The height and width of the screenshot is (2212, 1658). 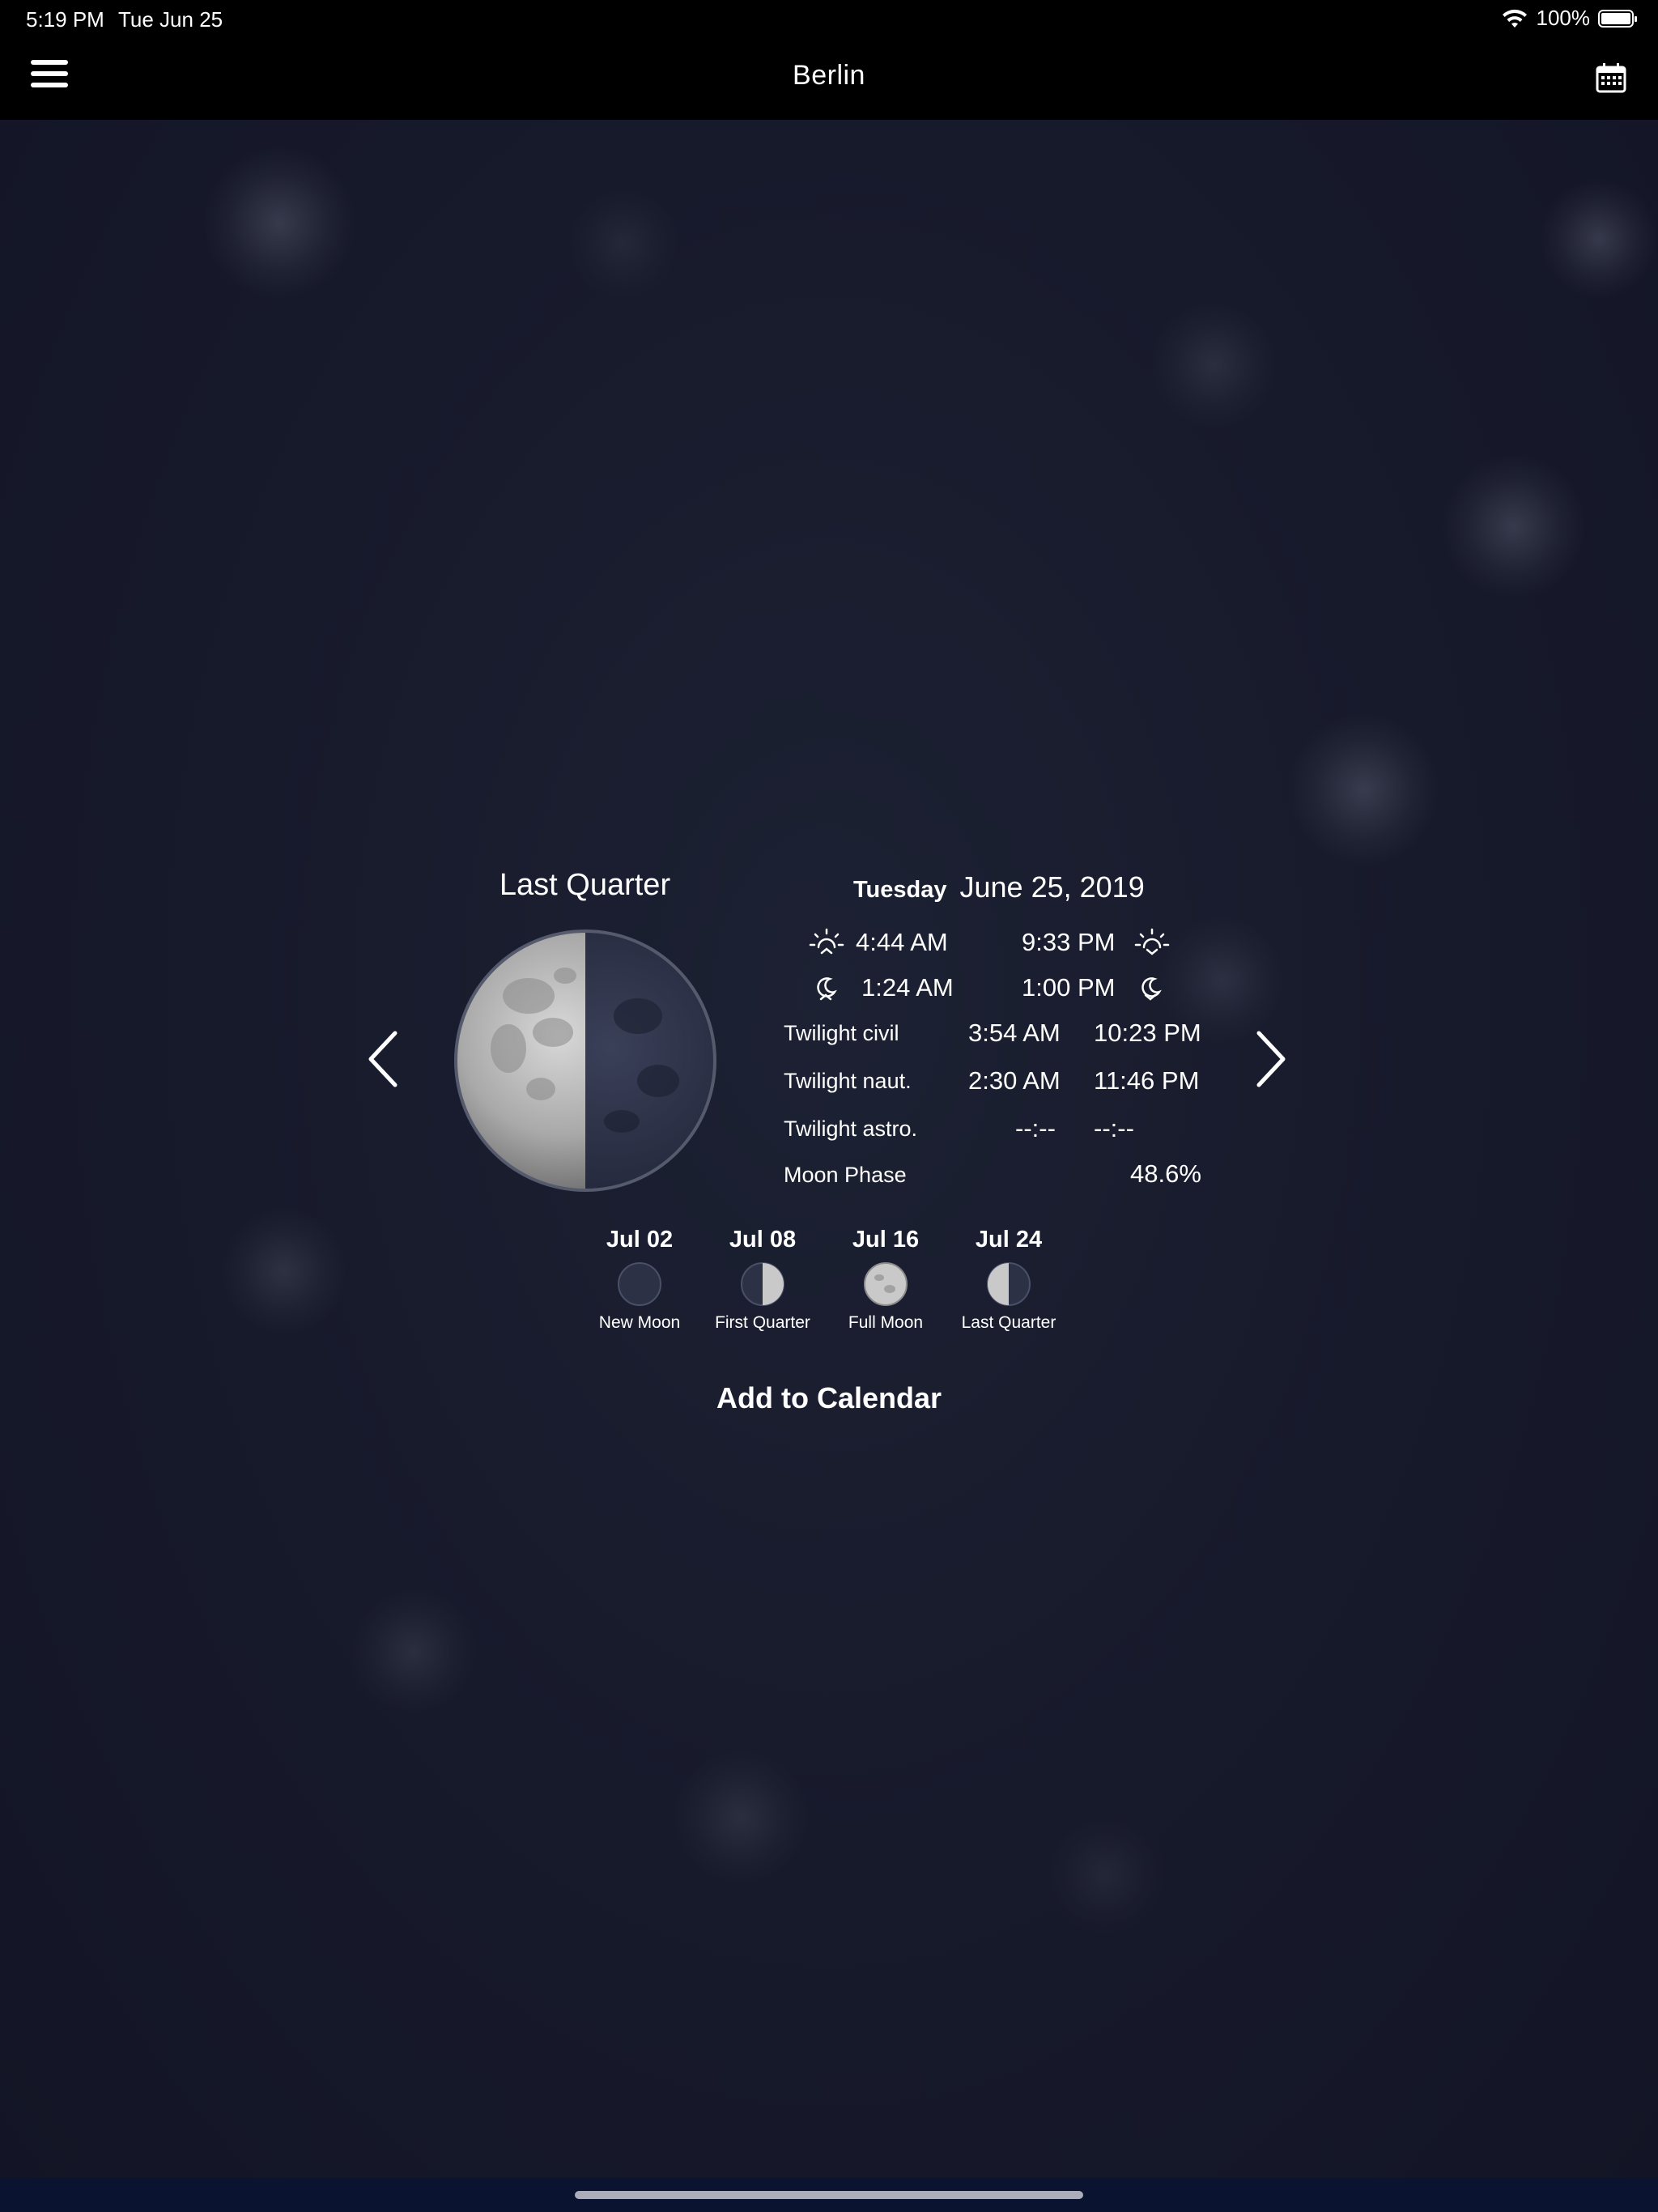 What do you see at coordinates (886, 1240) in the screenshot?
I see `upcoming-date: Jul 16` at bounding box center [886, 1240].